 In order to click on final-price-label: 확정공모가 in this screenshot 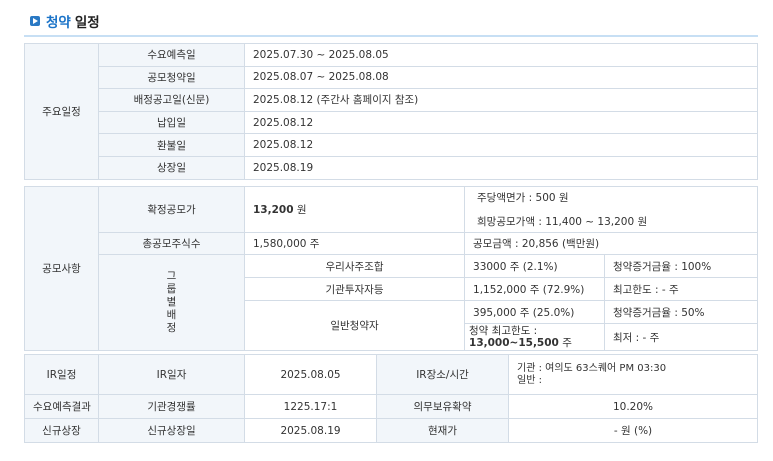, I will do `click(171, 209)`.